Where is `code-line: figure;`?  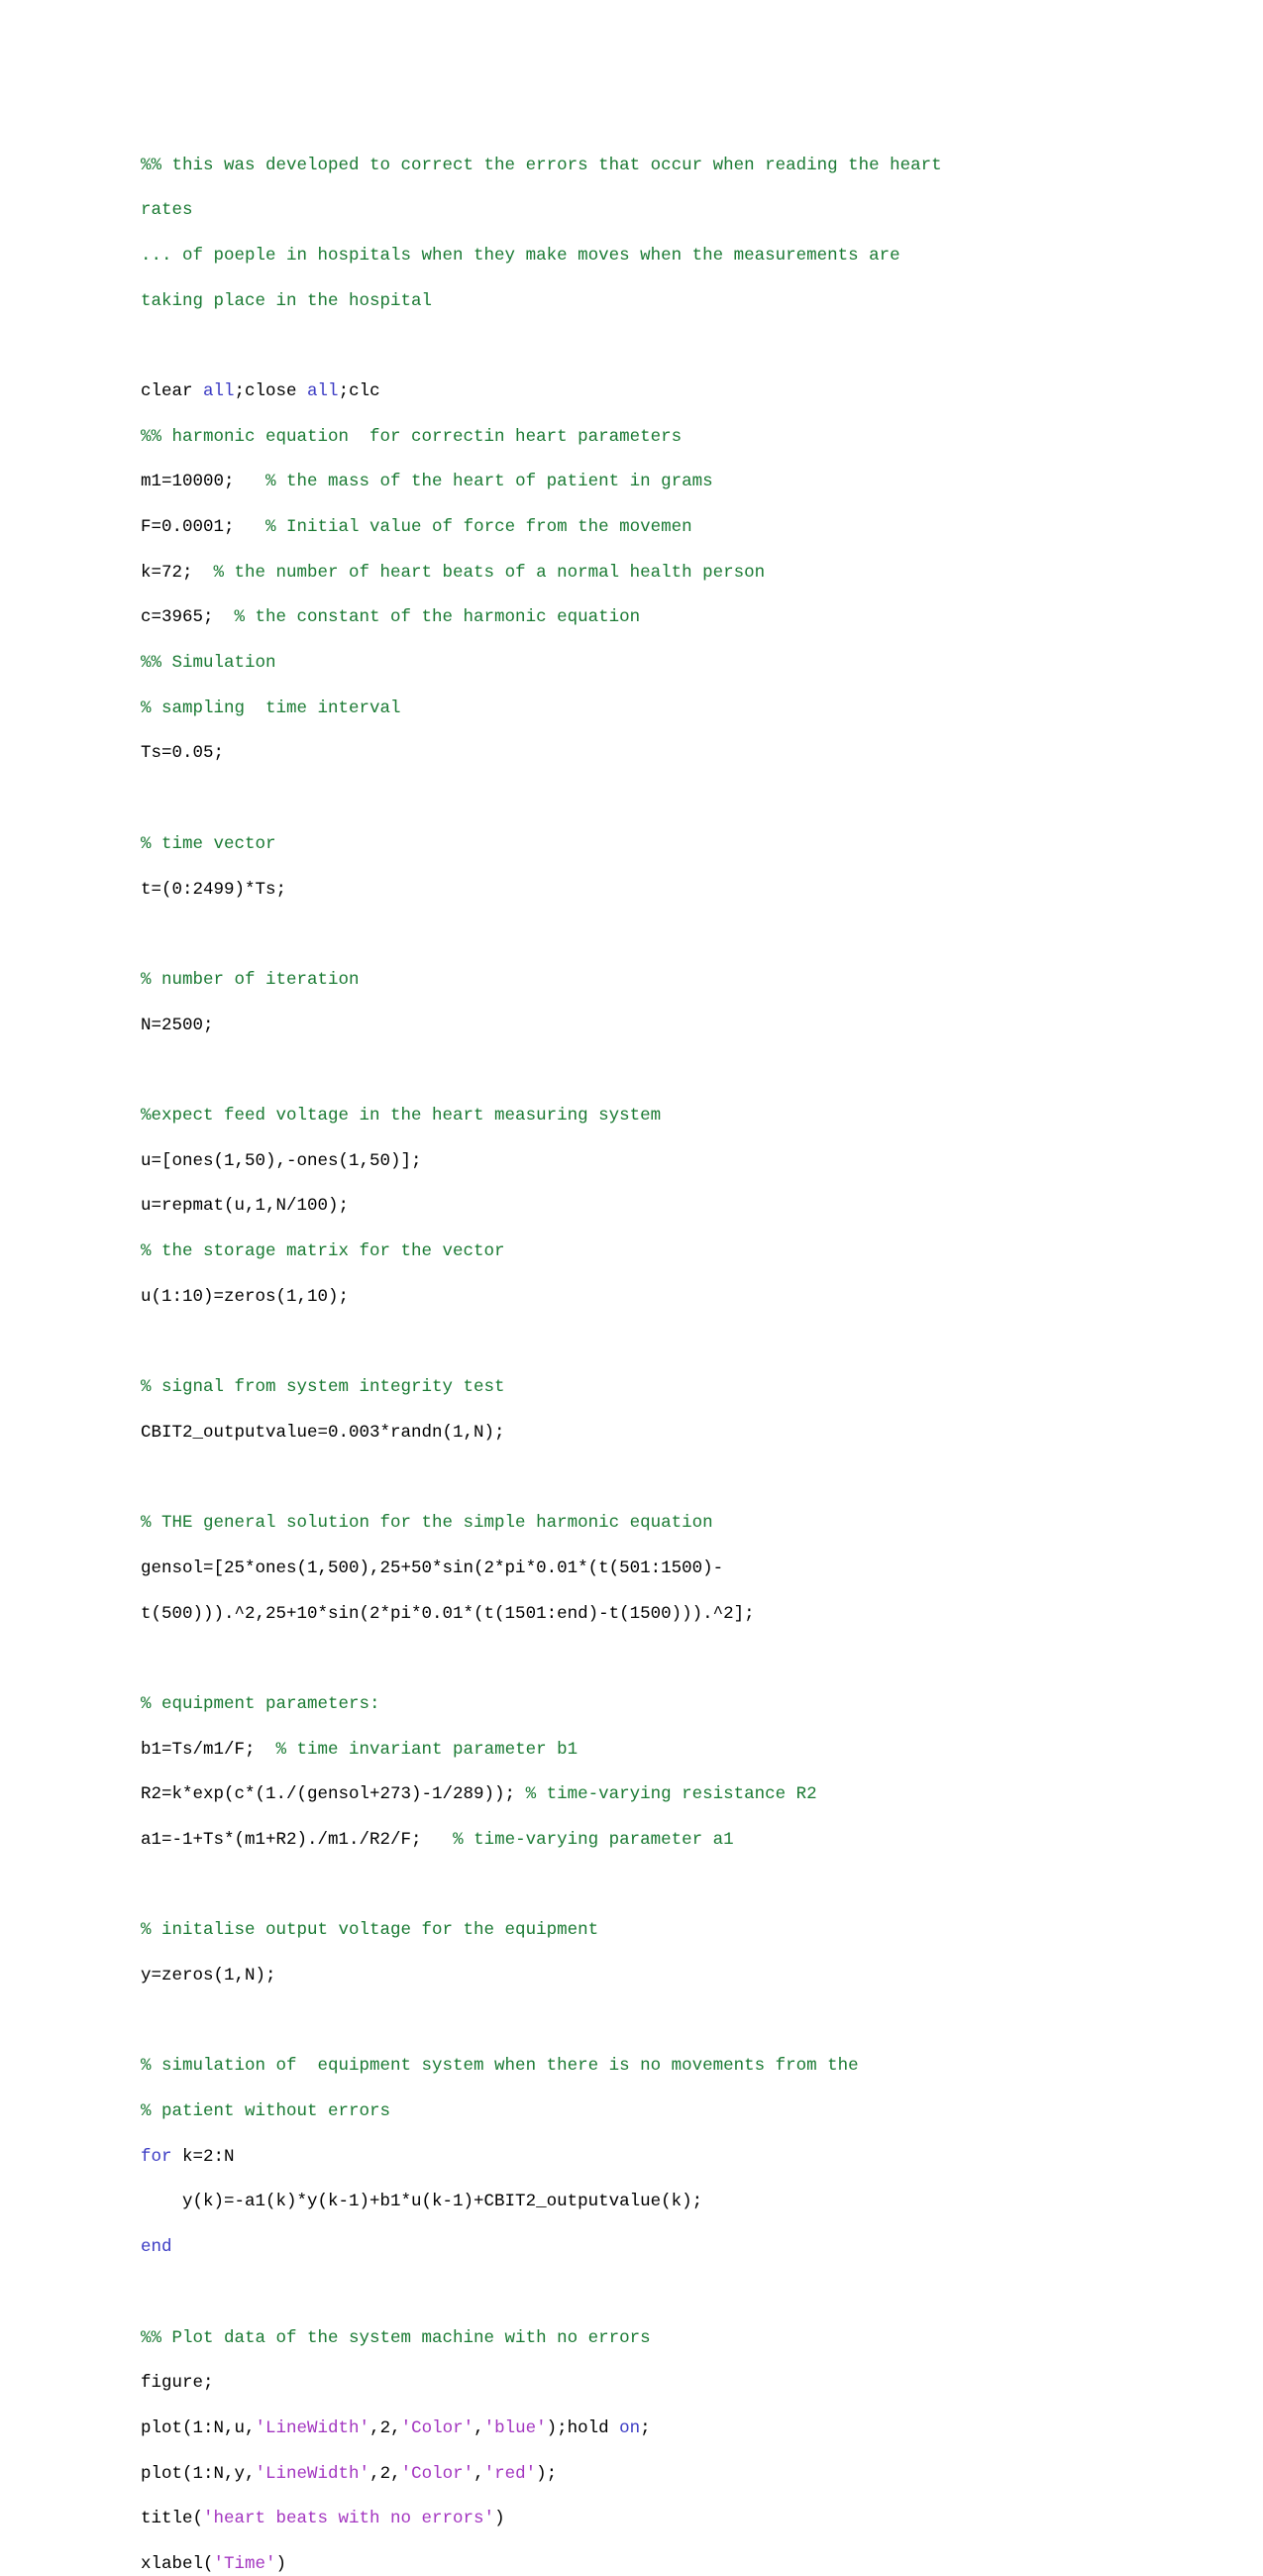
code-line: figure; is located at coordinates (636, 2383).